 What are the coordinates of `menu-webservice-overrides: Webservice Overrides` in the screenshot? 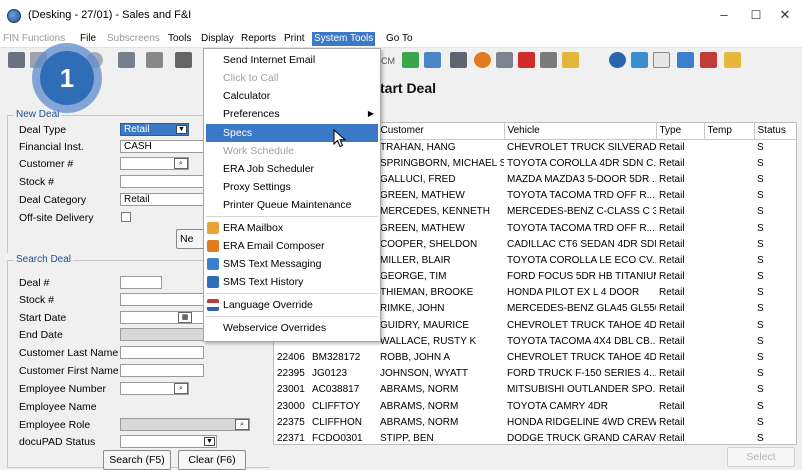 It's located at (292, 328).